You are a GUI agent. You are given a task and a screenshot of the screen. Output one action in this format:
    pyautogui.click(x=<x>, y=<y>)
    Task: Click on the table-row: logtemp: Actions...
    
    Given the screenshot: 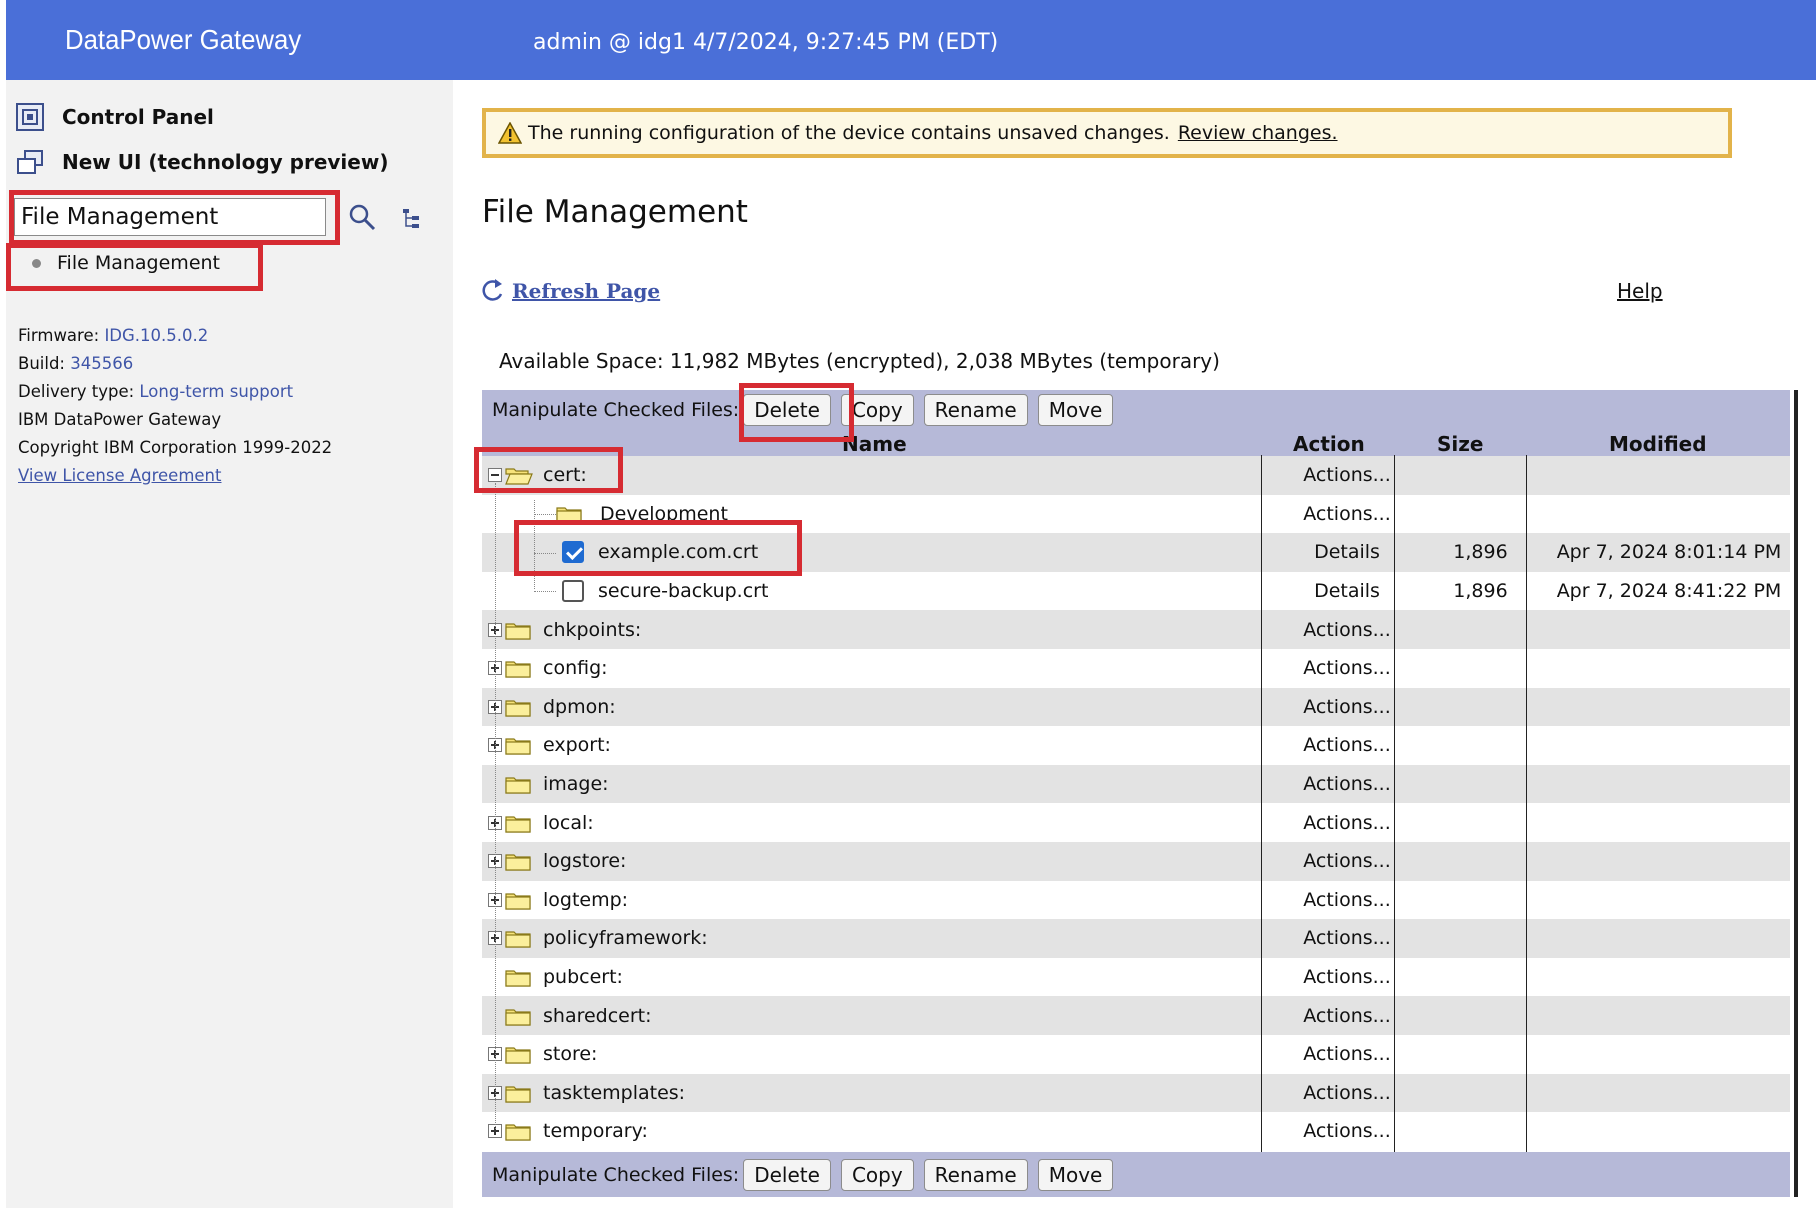 What is the action you would take?
    pyautogui.click(x=1136, y=900)
    